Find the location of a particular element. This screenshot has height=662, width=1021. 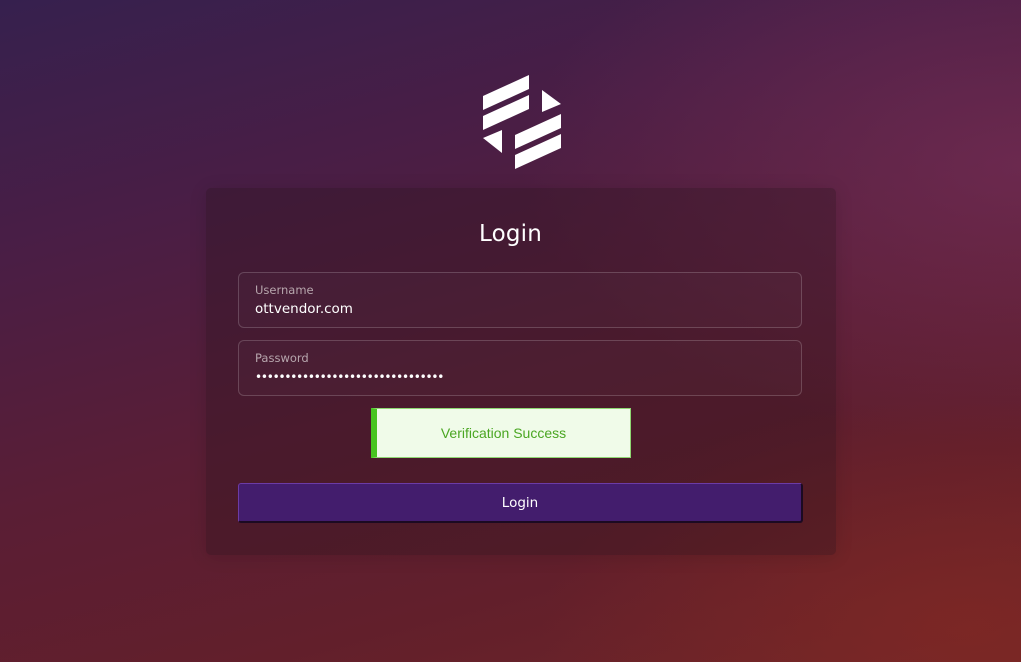

username-label: Username is located at coordinates (284, 290).